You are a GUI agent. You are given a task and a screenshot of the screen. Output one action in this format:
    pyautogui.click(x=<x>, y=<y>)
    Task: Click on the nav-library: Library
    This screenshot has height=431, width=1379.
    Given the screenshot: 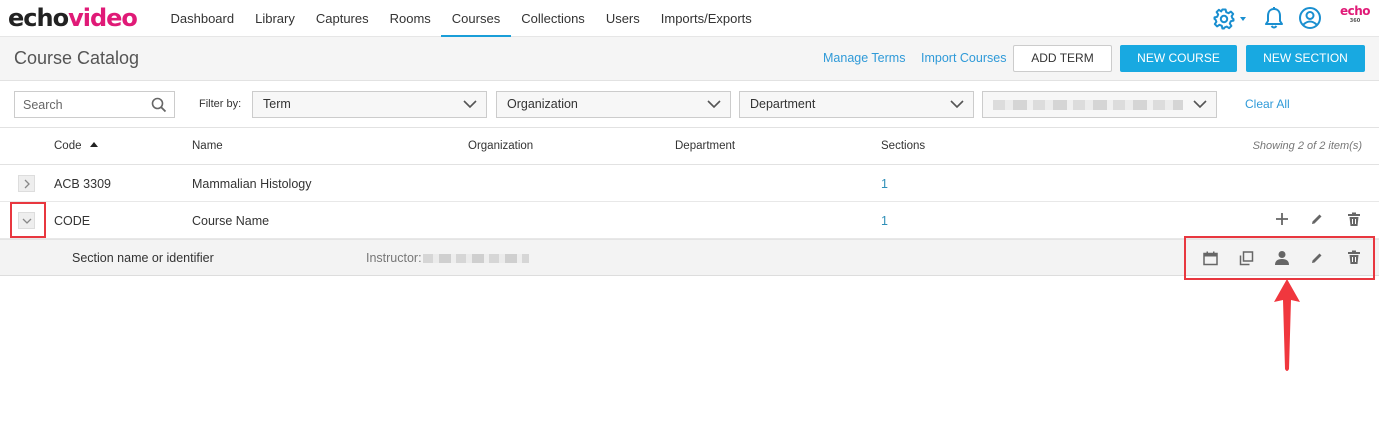 What is the action you would take?
    pyautogui.click(x=275, y=18)
    